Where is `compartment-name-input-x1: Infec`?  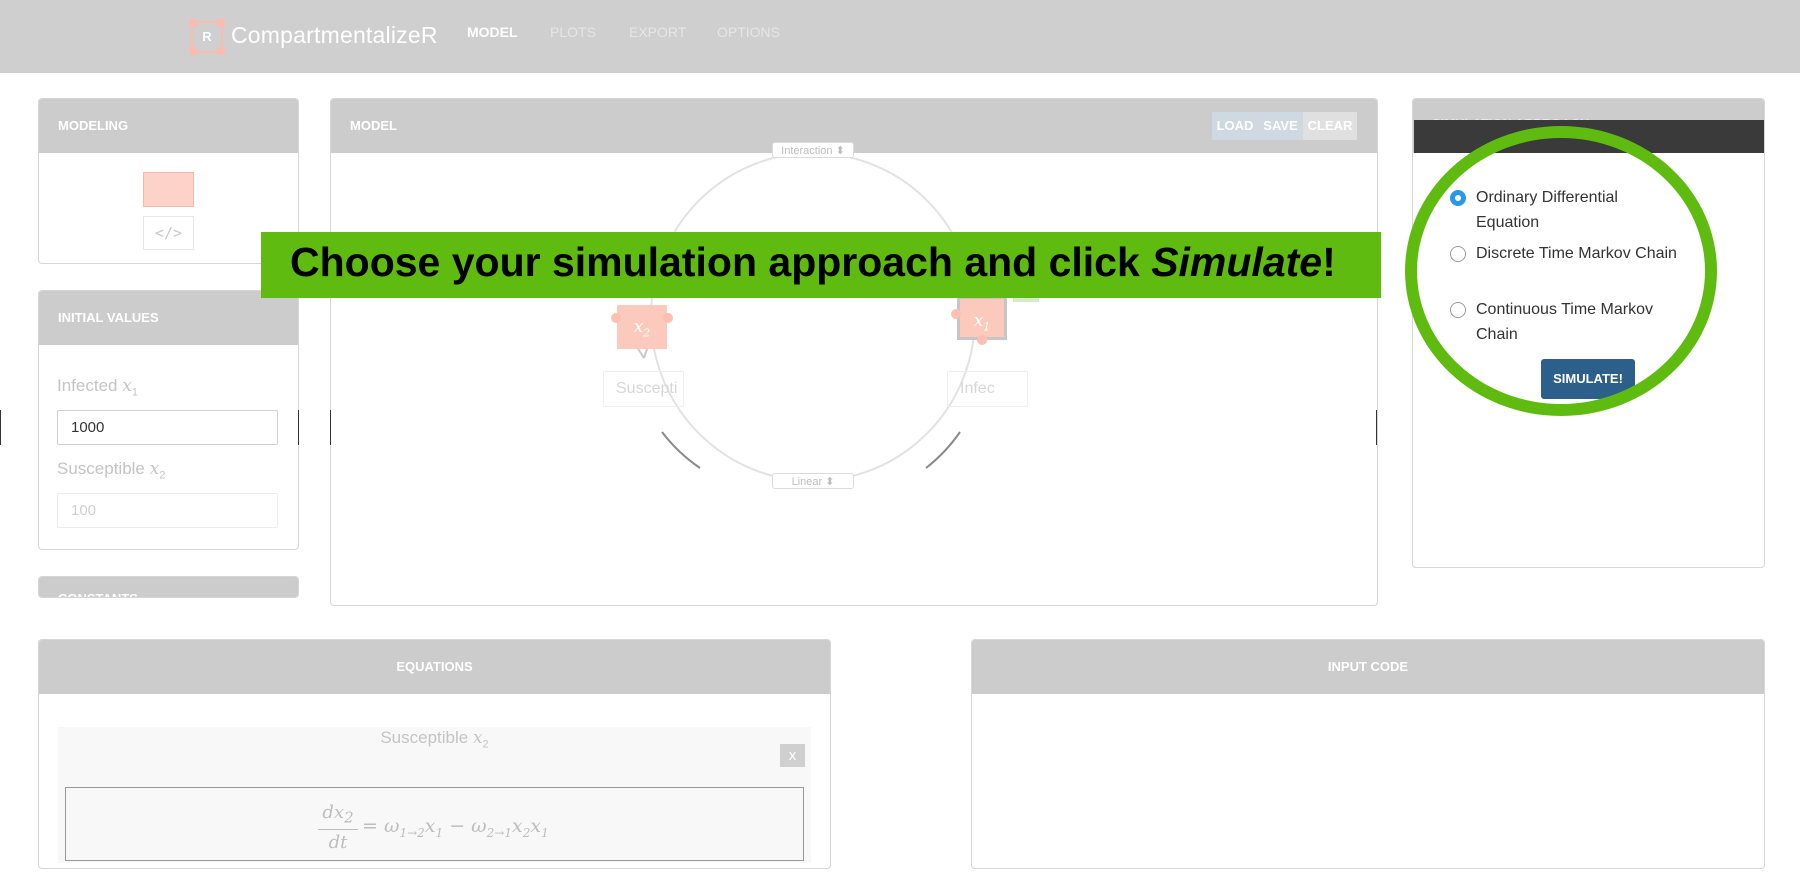 compartment-name-input-x1: Infec is located at coordinates (987, 389).